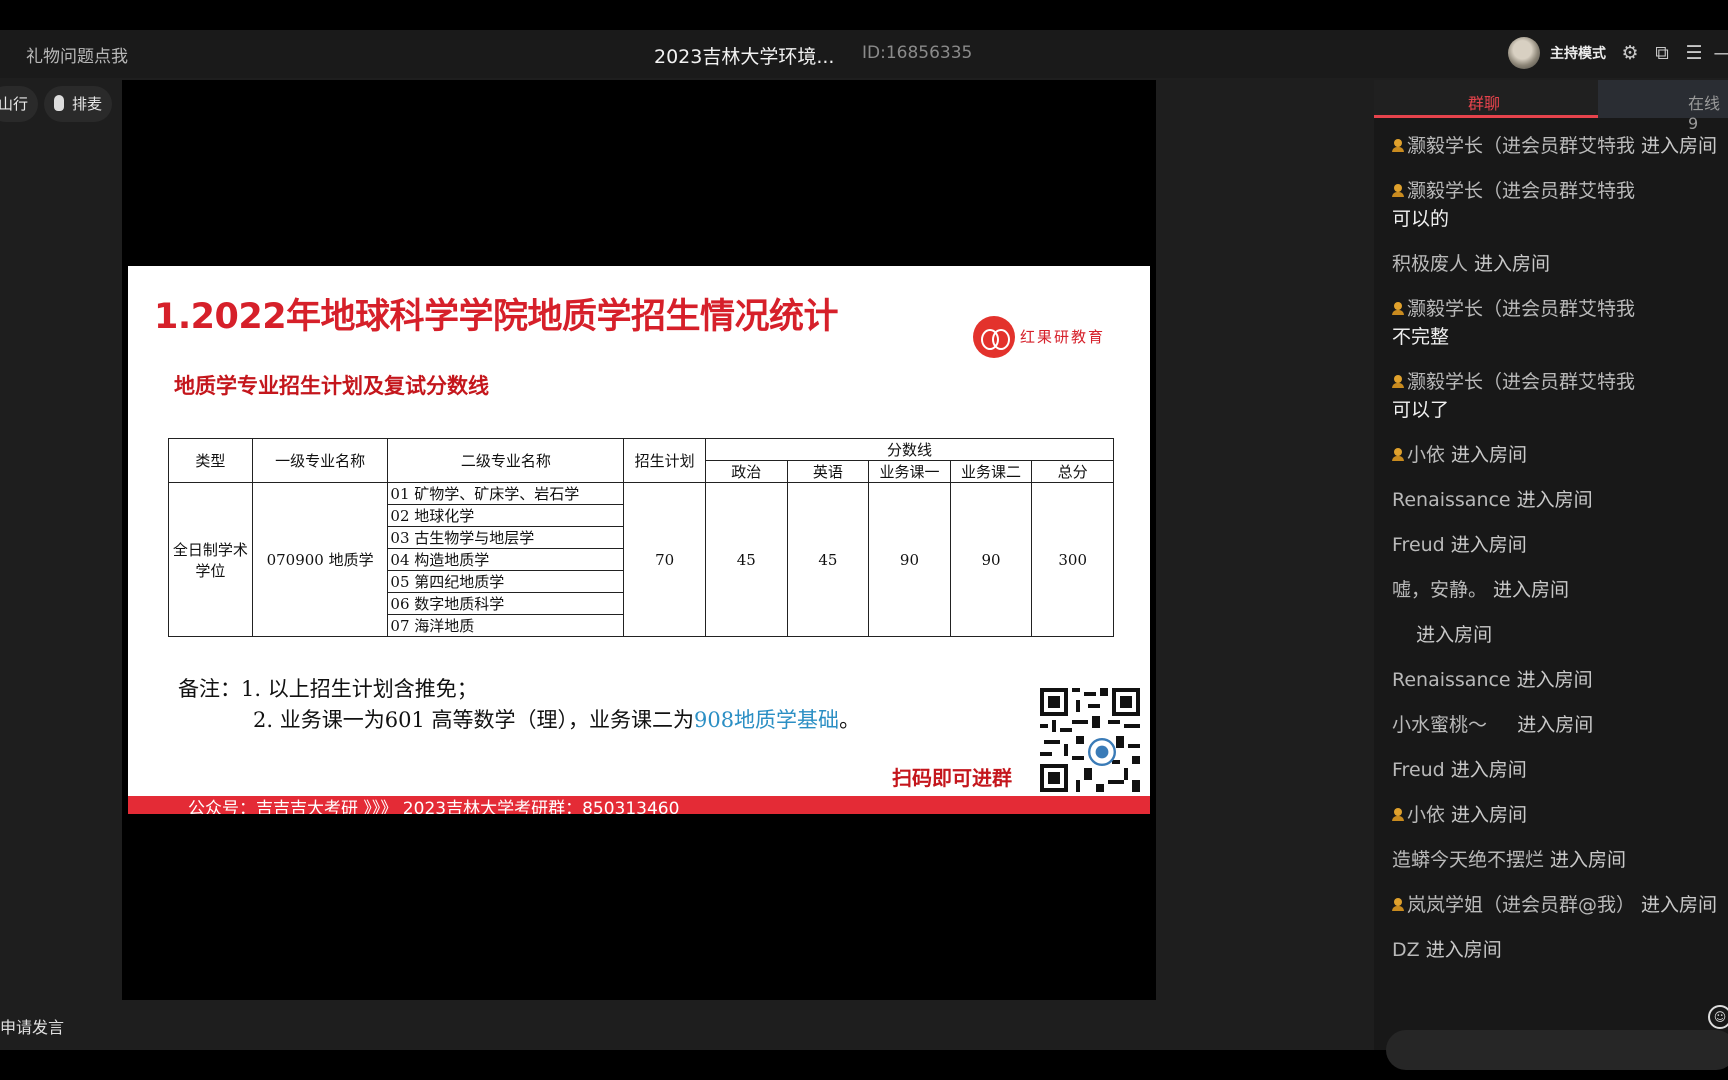 Image resolution: width=1728 pixels, height=1080 pixels. I want to click on cell-english: 45, so click(828, 559).